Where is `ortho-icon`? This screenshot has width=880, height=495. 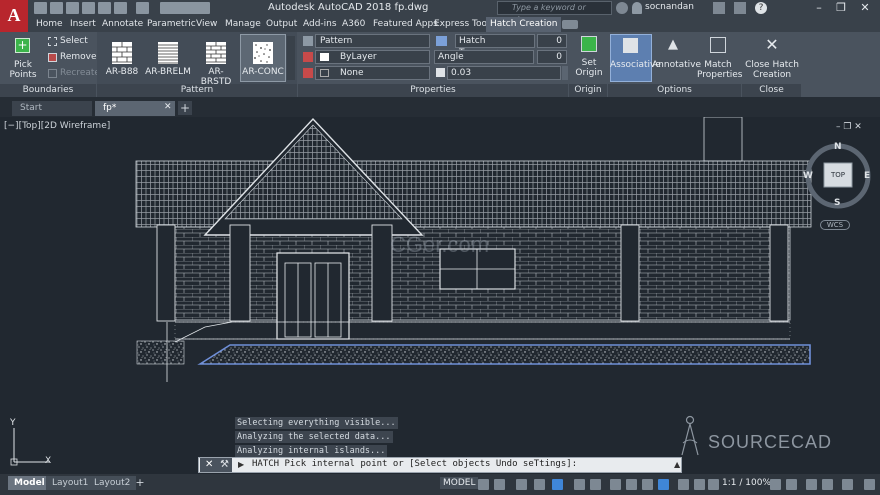 ortho-icon is located at coordinates (521, 484).